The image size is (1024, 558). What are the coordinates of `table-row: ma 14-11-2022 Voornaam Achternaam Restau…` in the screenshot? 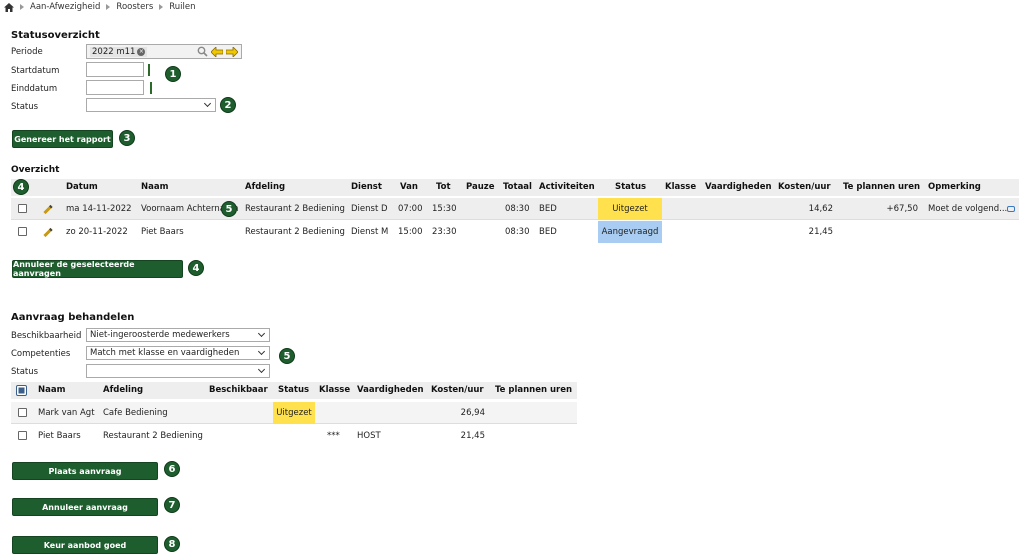 It's located at (515, 209).